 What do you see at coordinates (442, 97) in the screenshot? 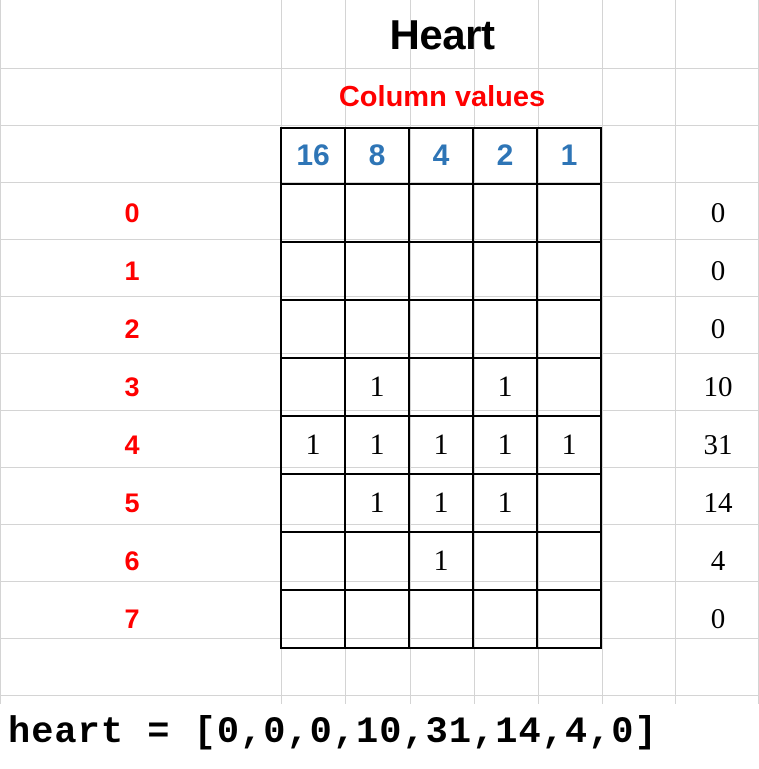
I see `column-values-label: Column values` at bounding box center [442, 97].